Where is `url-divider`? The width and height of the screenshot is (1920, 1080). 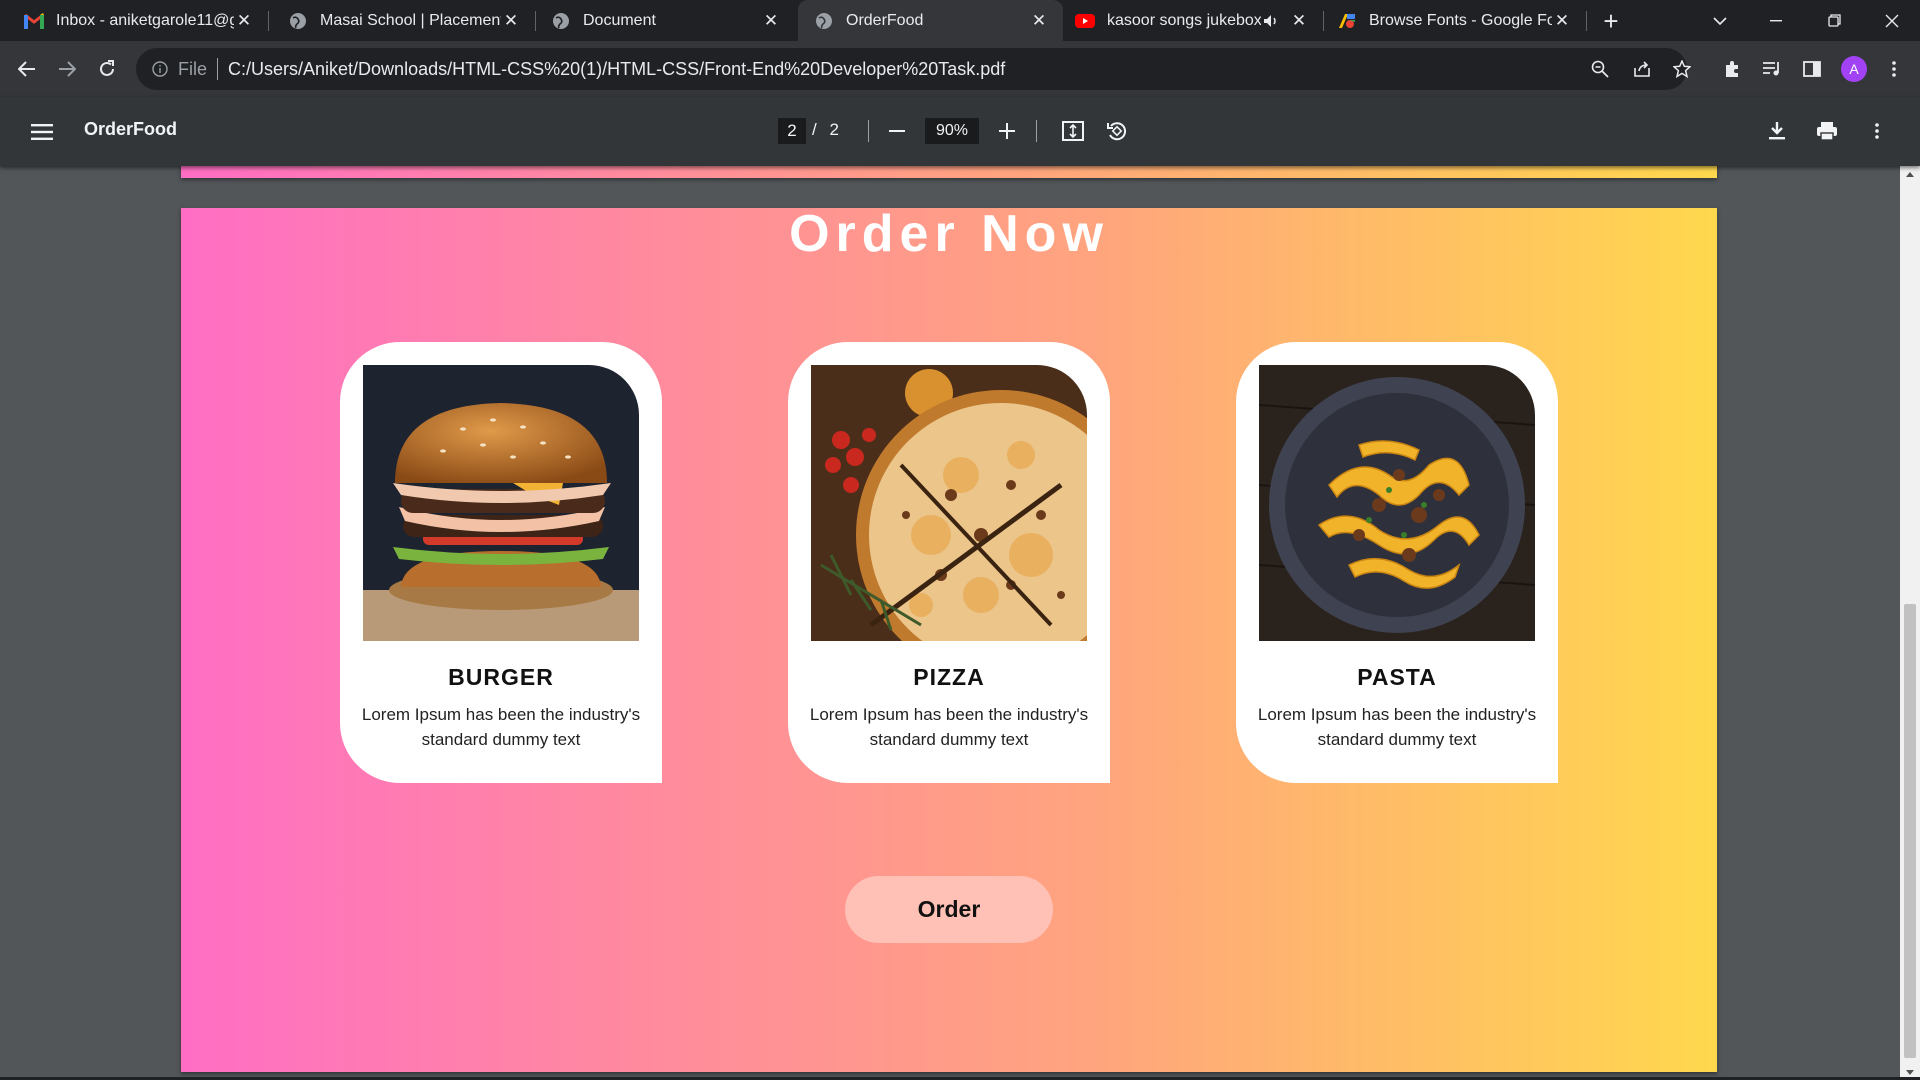
url-divider is located at coordinates (218, 69).